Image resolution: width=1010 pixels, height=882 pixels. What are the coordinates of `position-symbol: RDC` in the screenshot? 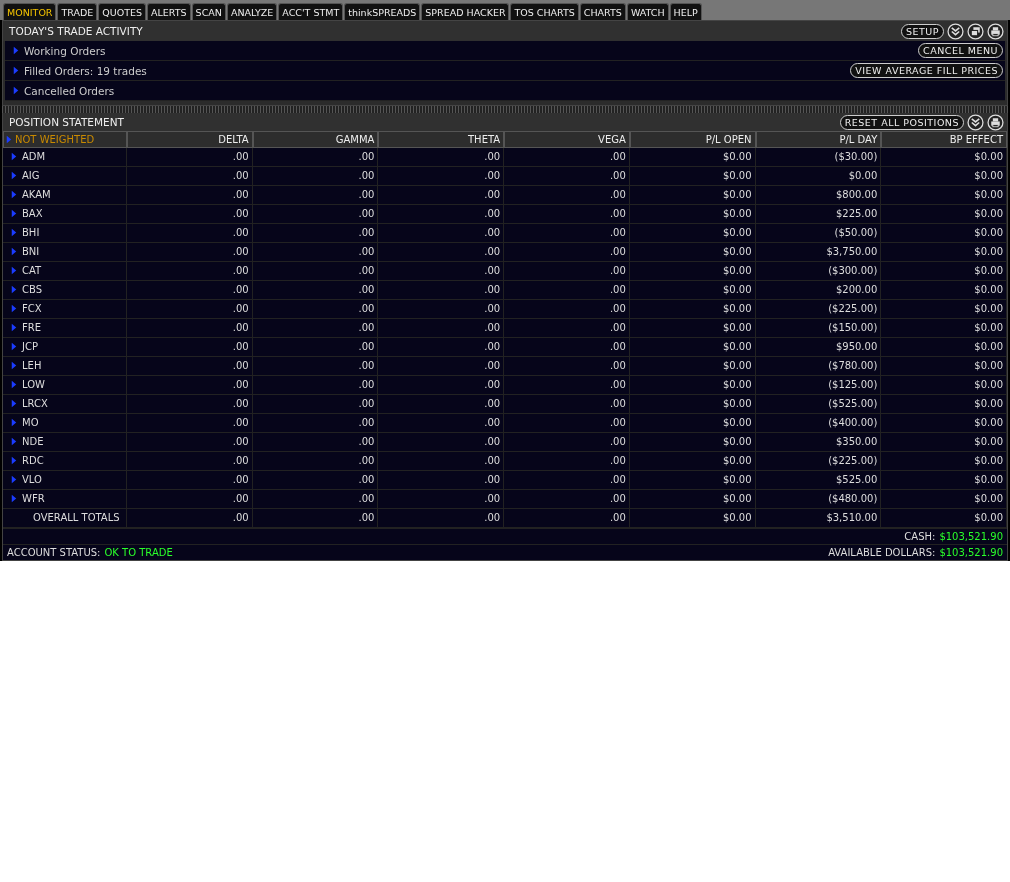 It's located at (27, 460).